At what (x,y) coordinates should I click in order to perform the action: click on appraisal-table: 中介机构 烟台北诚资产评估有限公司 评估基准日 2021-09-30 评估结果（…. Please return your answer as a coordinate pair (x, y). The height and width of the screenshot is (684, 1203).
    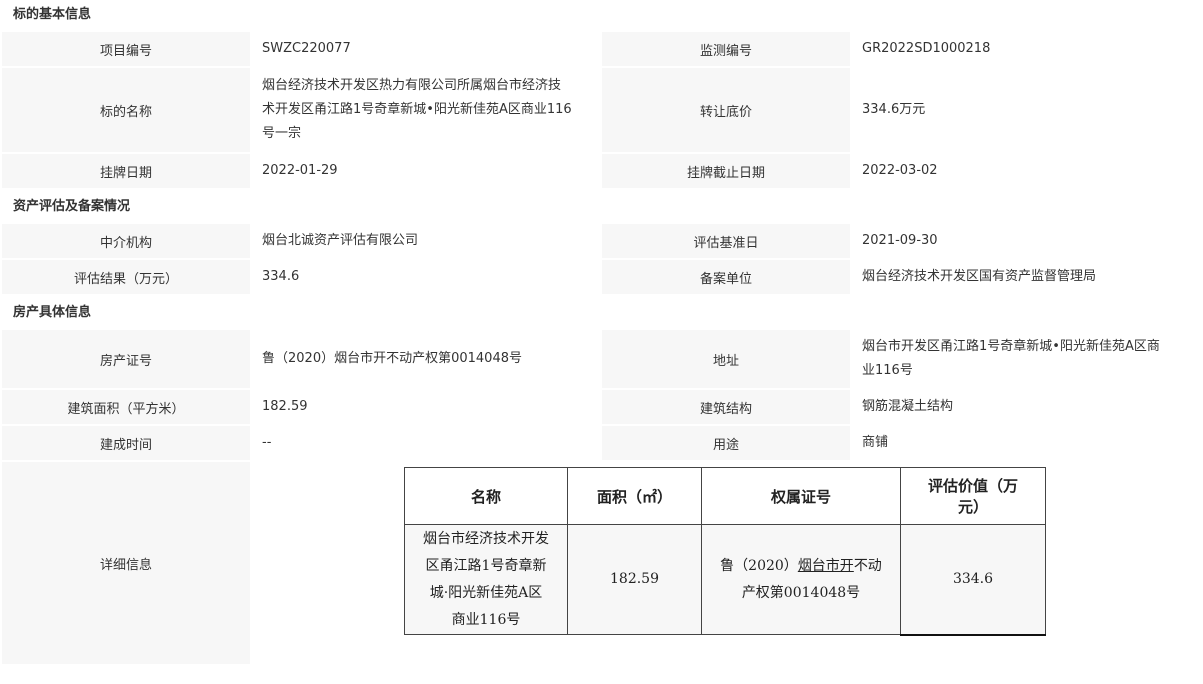
    Looking at the image, I should click on (601, 259).